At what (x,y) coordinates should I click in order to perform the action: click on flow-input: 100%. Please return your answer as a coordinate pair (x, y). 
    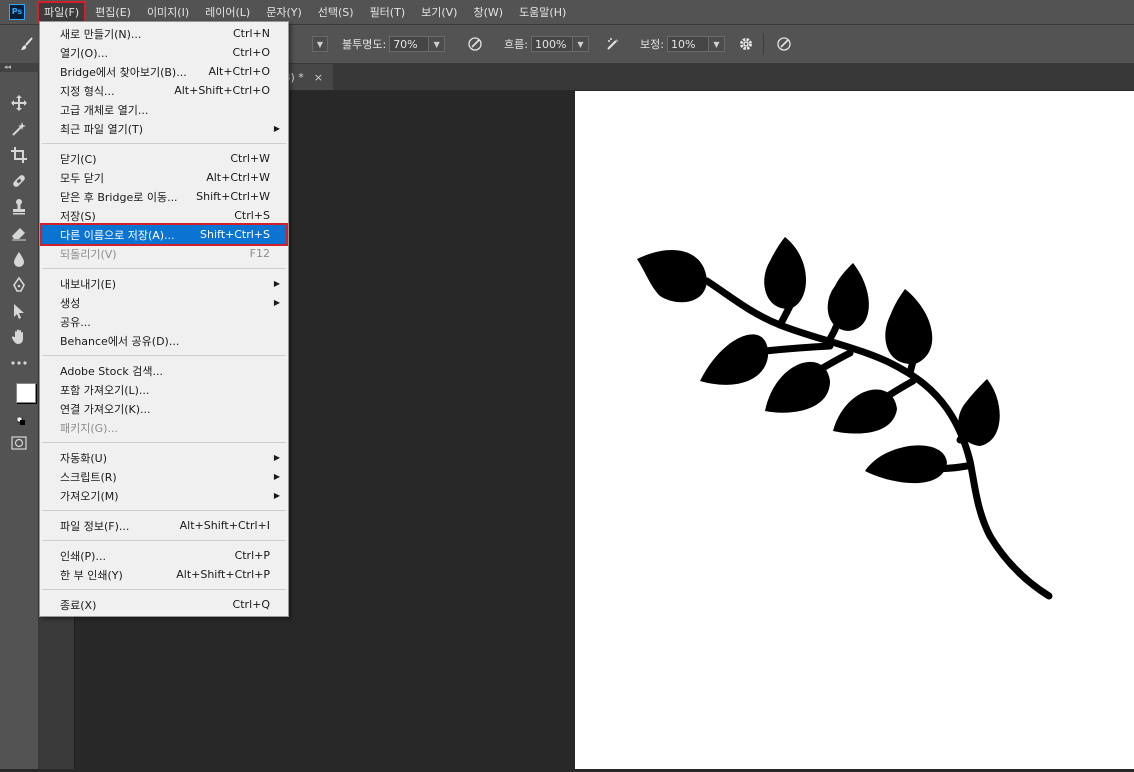
    Looking at the image, I should click on (551, 44).